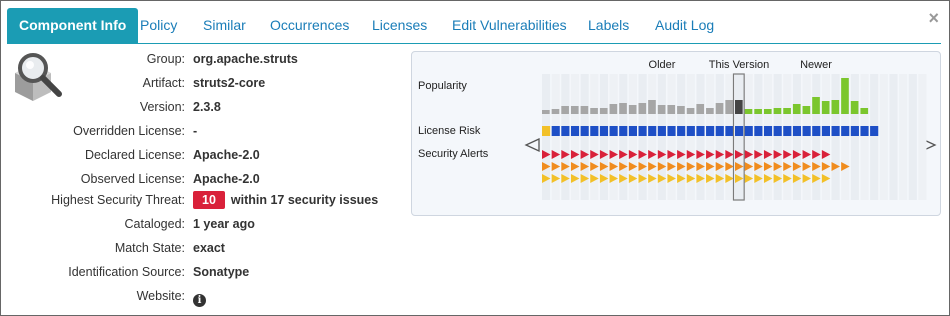 The image size is (950, 316). Describe the element at coordinates (662, 65) in the screenshot. I see `older-header: Older` at that location.